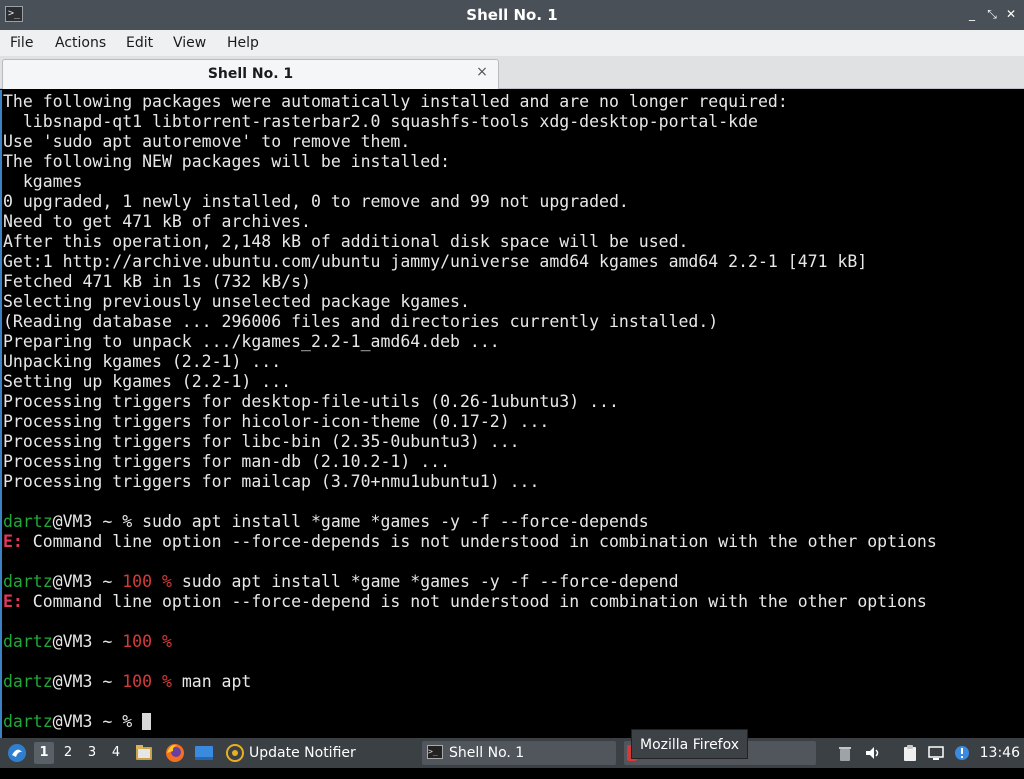 Image resolution: width=1024 pixels, height=779 pixels. What do you see at coordinates (175, 753) in the screenshot?
I see `firefox-icon` at bounding box center [175, 753].